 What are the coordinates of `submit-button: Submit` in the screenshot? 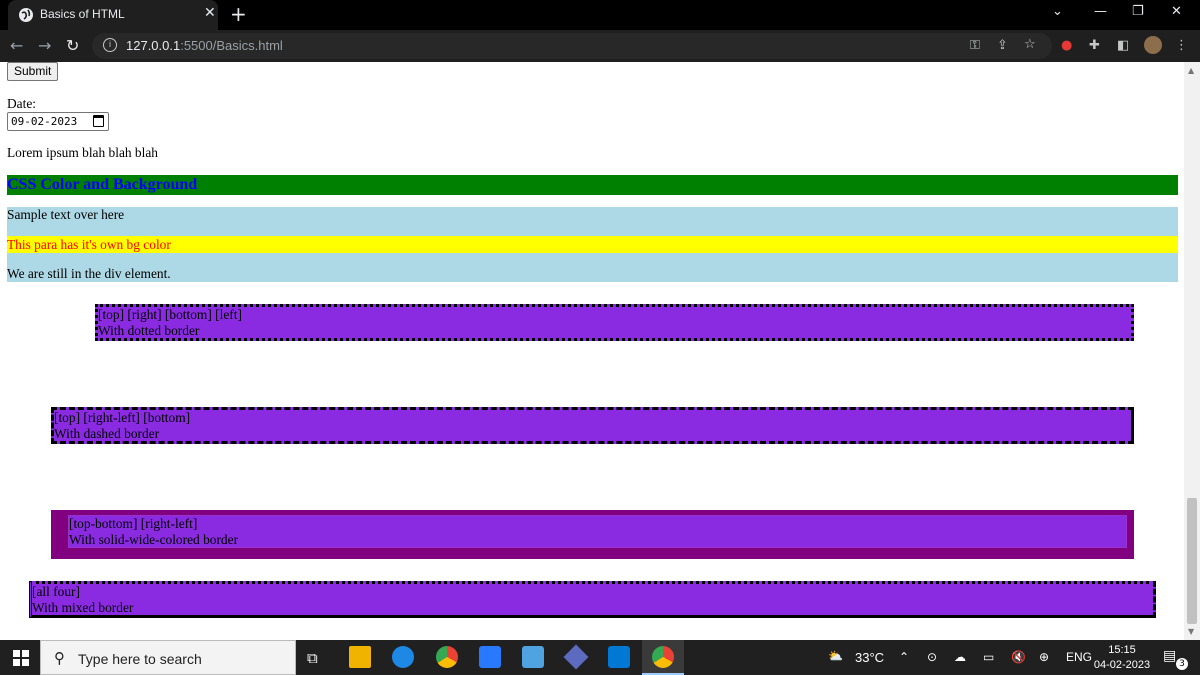 It's located at (33, 71).